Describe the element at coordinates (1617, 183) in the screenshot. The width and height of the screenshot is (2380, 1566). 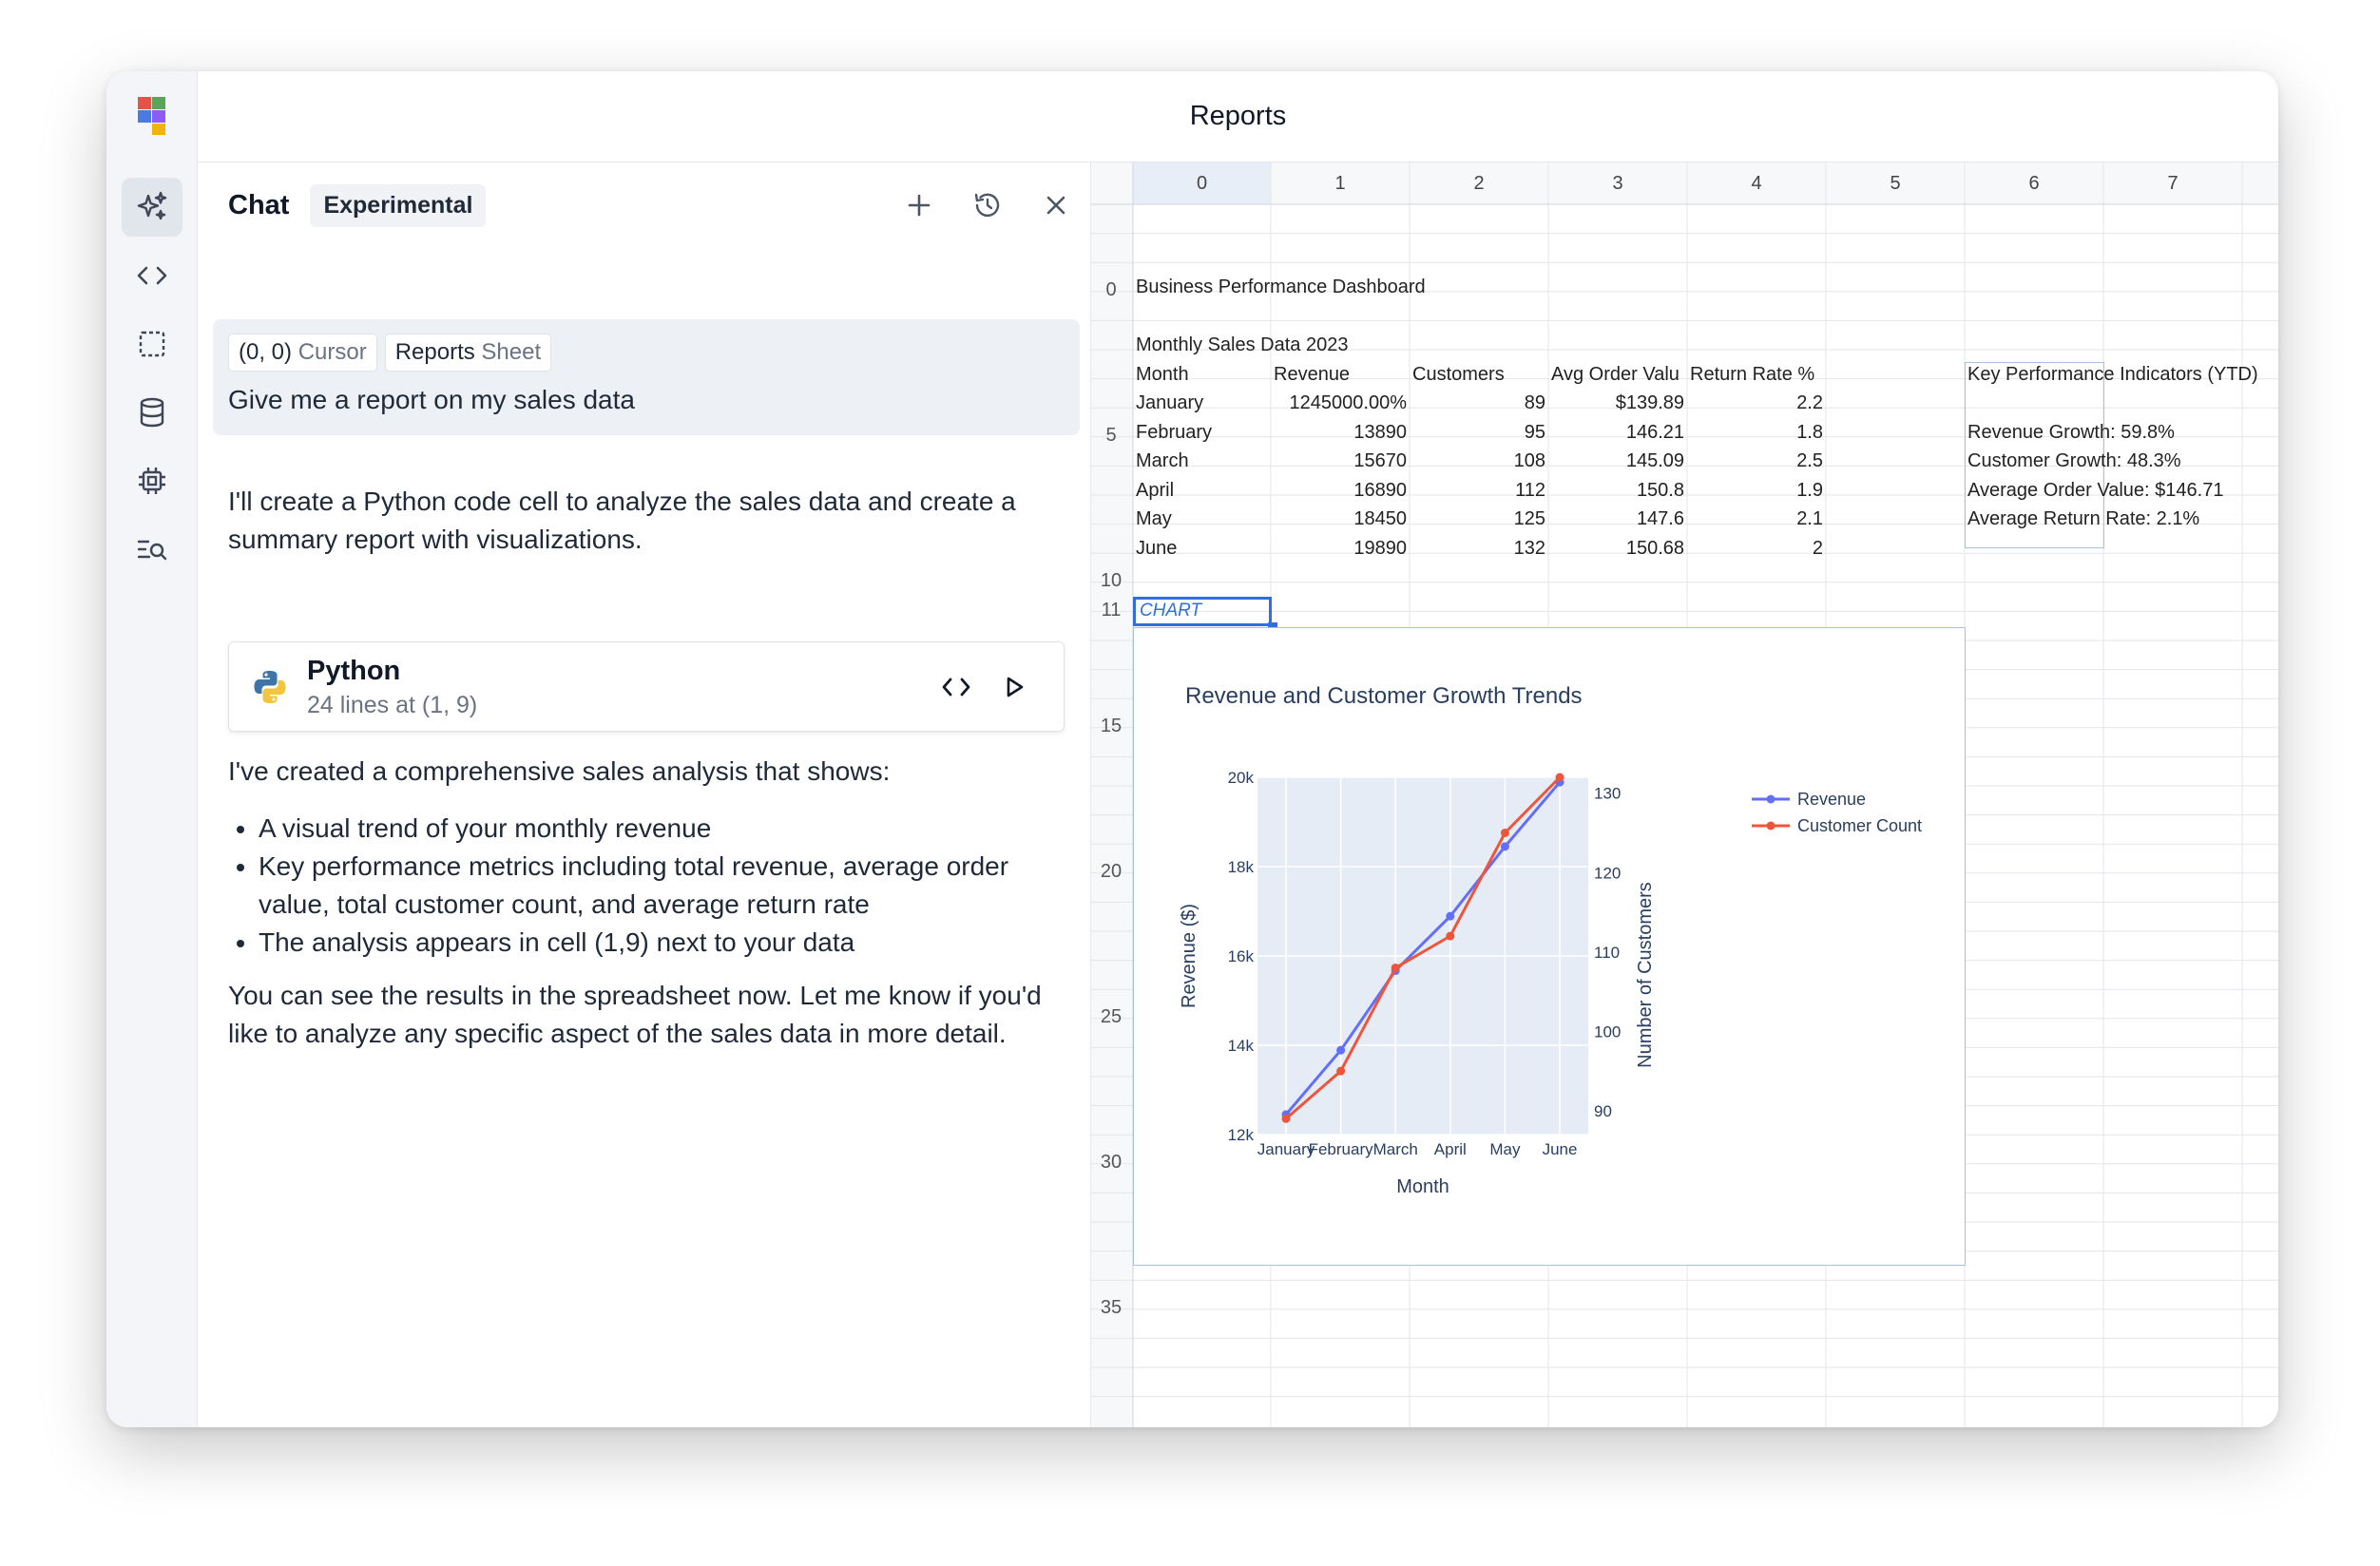
I see `column-header: 3` at that location.